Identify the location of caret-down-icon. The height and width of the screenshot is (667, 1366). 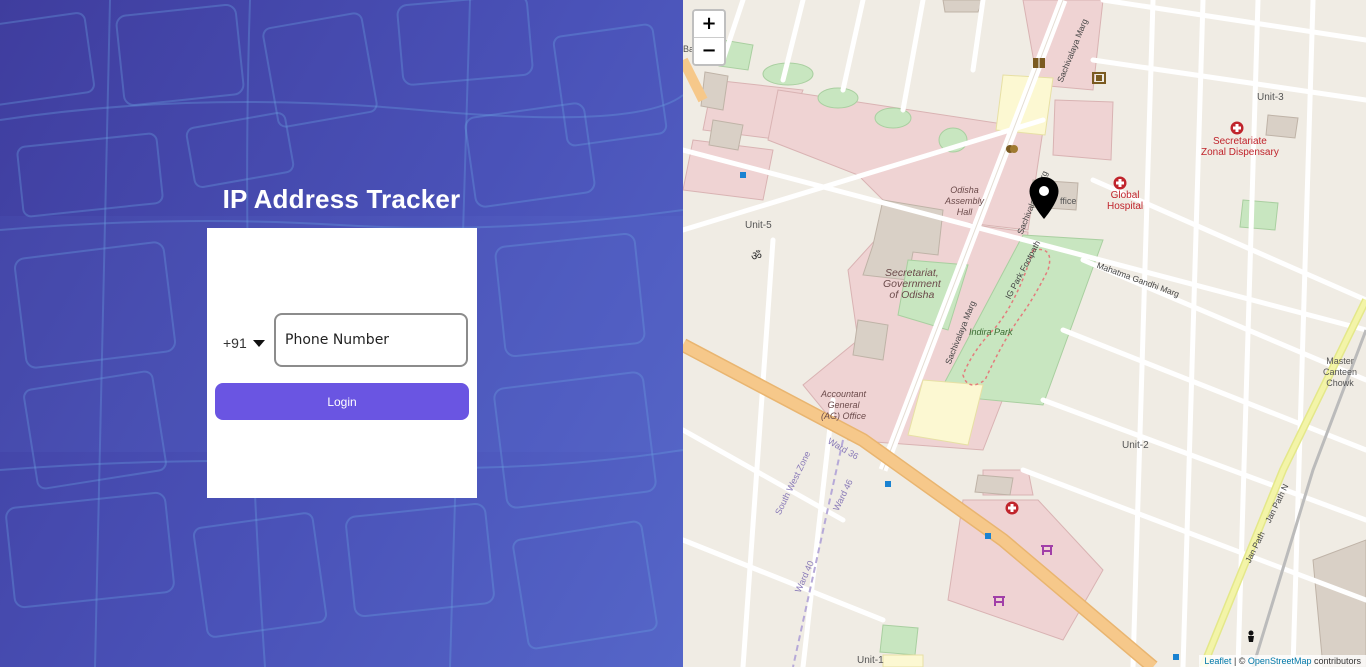
(258, 343).